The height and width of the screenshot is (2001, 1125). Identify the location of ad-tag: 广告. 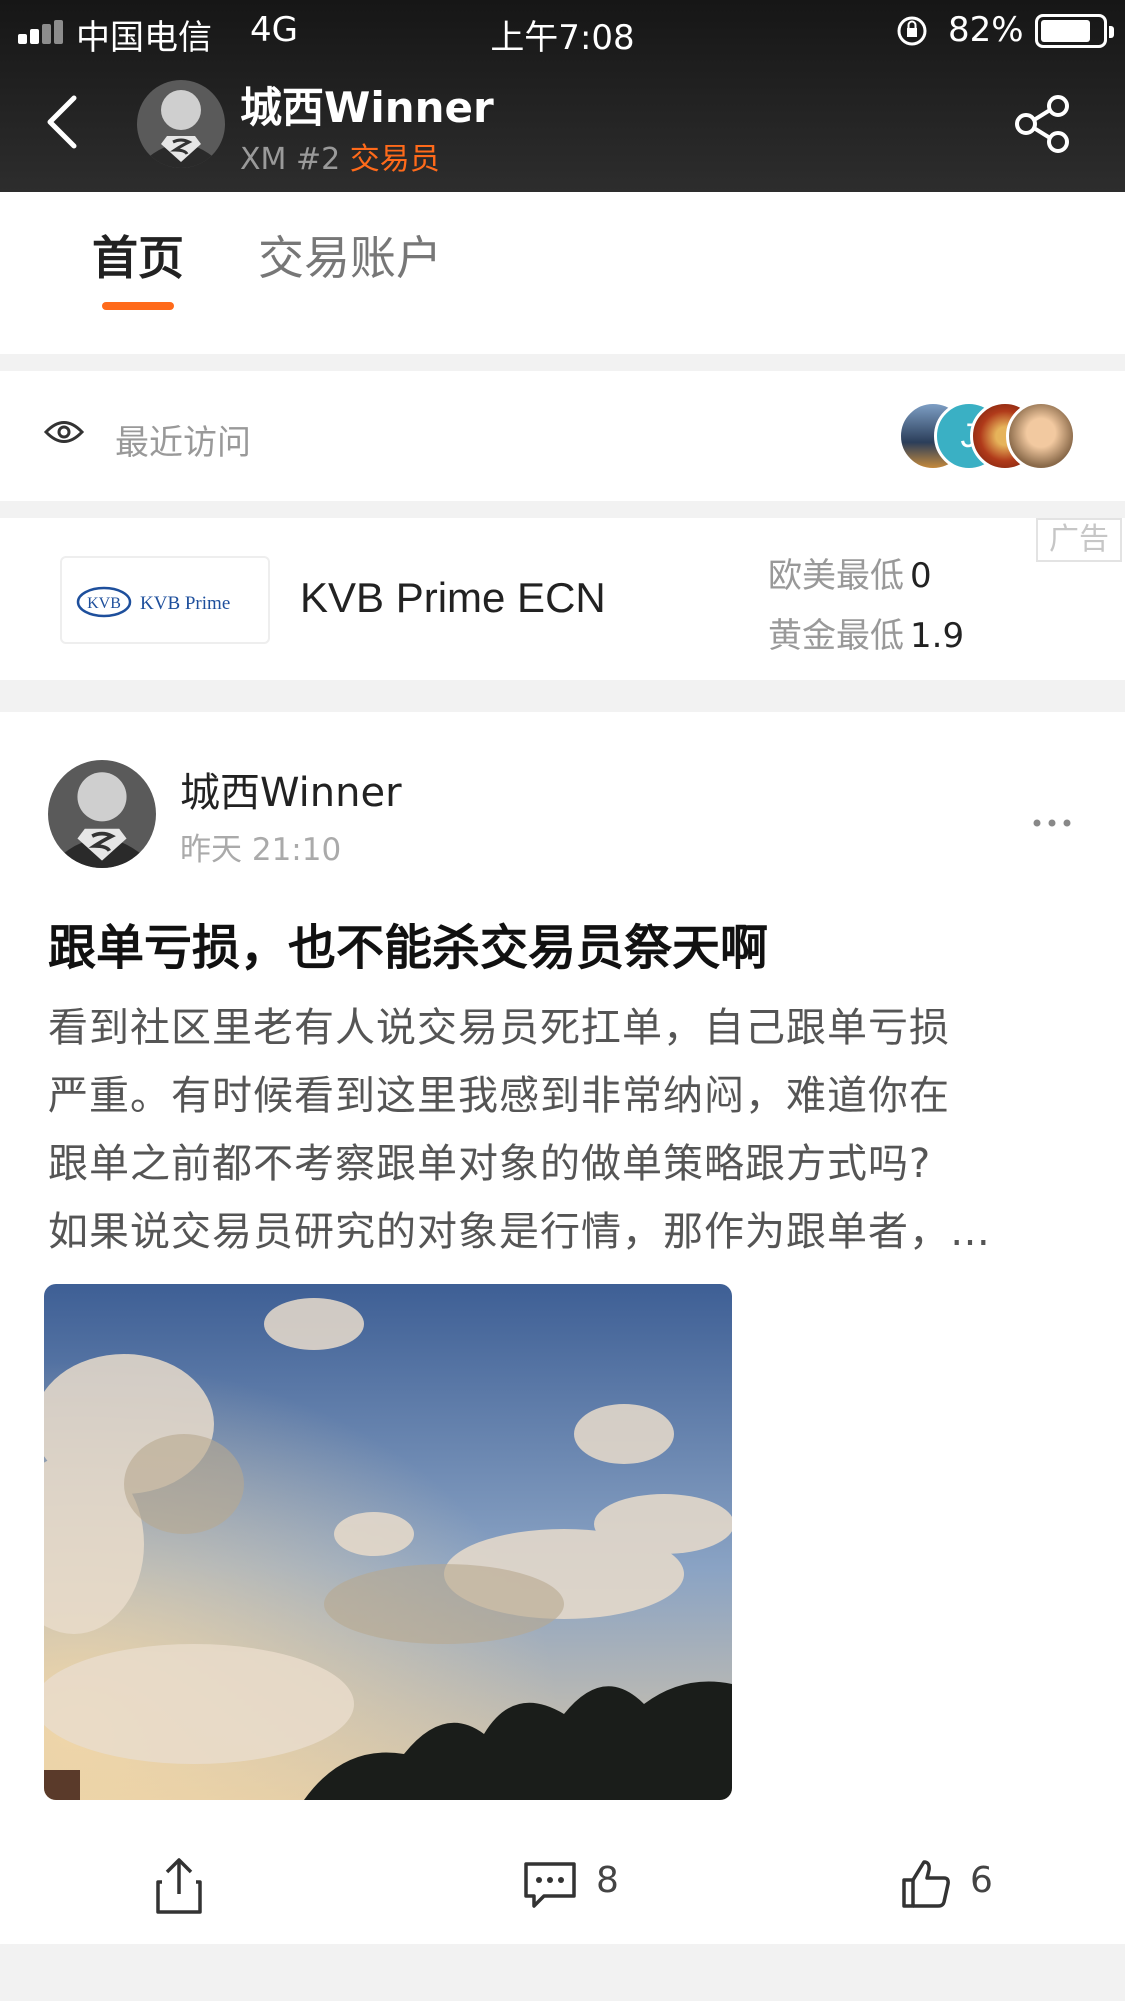
(1079, 540).